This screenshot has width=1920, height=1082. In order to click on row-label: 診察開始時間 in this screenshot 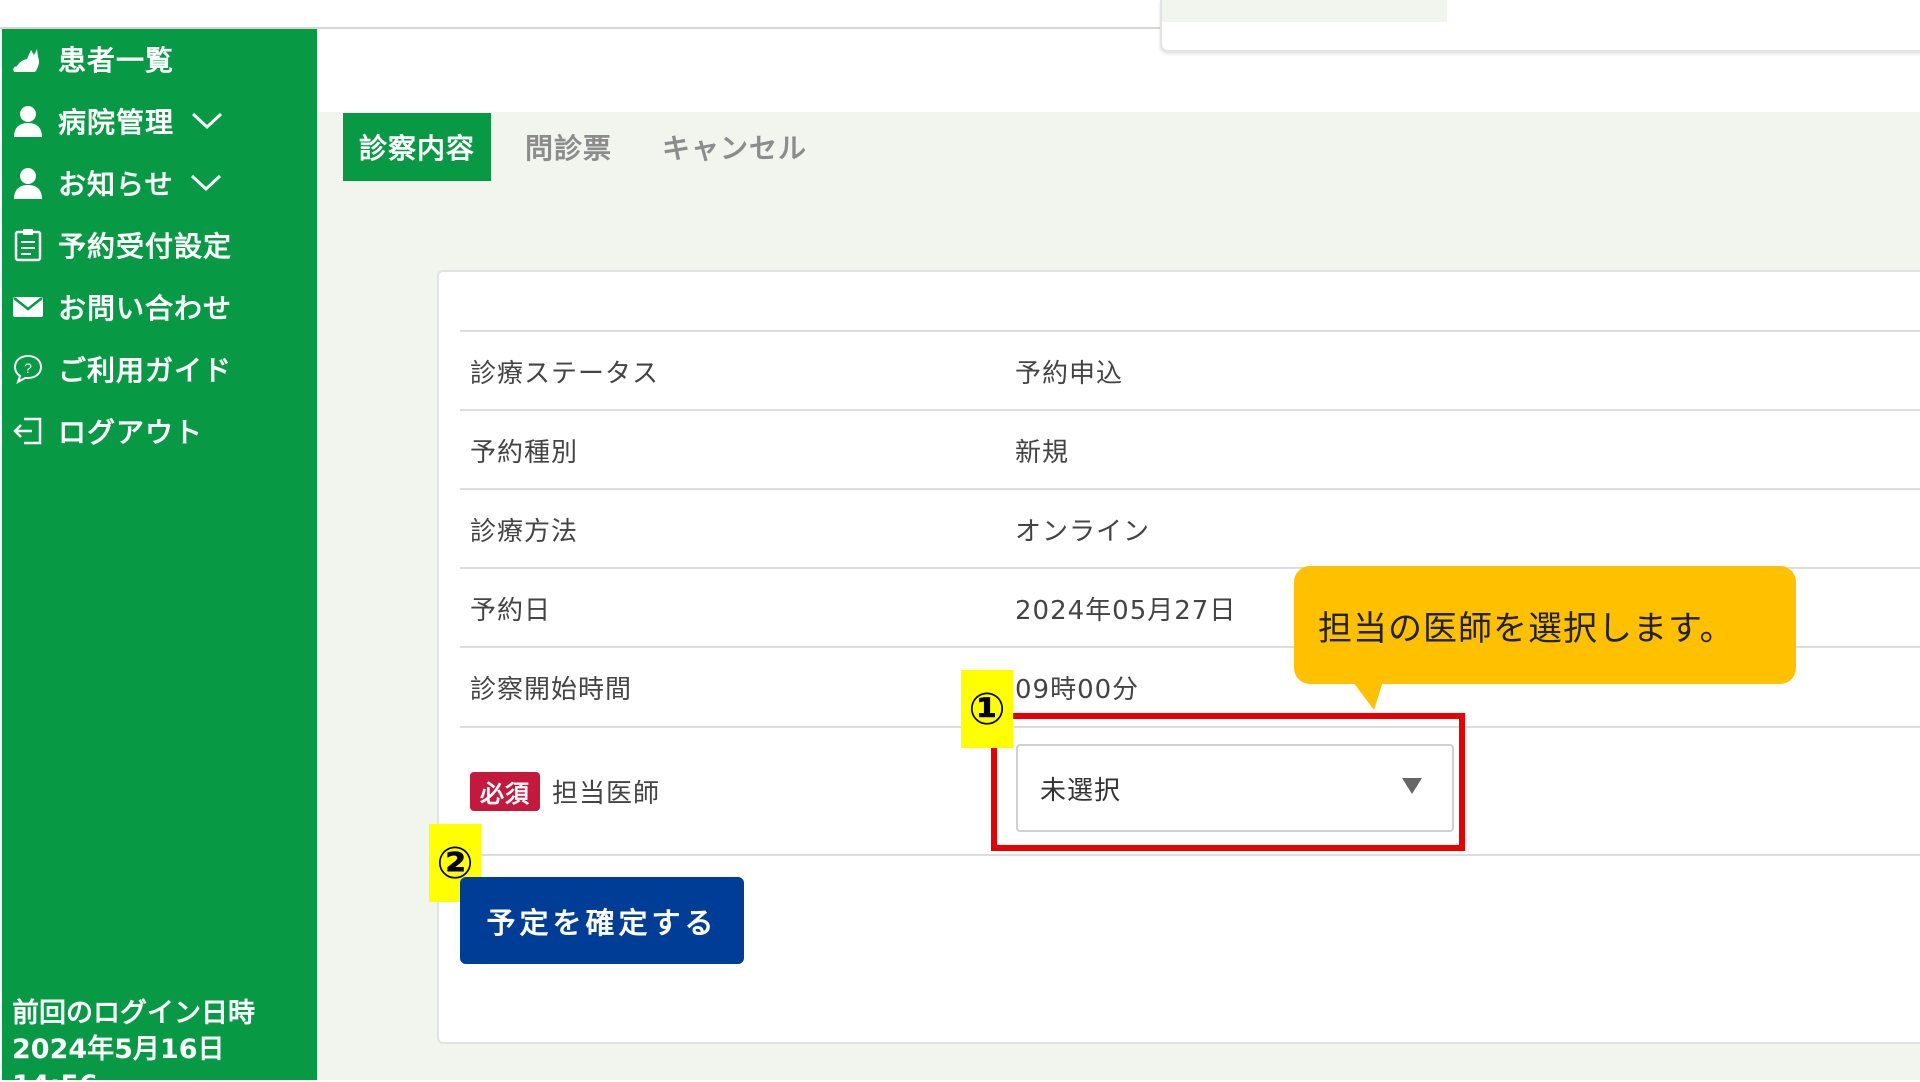, I will do `click(551, 689)`.